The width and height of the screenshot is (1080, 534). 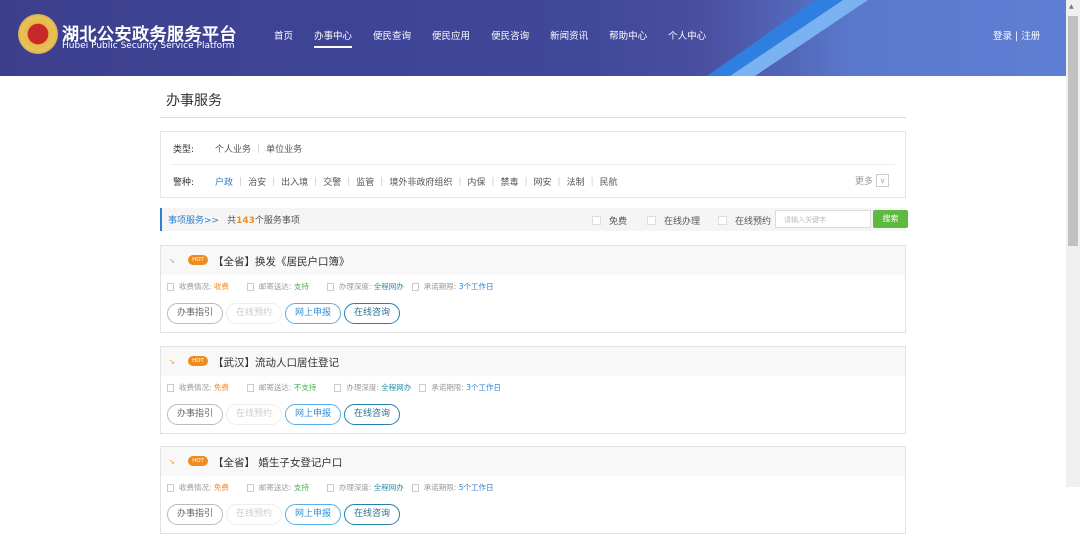 What do you see at coordinates (1071, 6) in the screenshot?
I see `scroll-up-arrow-icon: ▲` at bounding box center [1071, 6].